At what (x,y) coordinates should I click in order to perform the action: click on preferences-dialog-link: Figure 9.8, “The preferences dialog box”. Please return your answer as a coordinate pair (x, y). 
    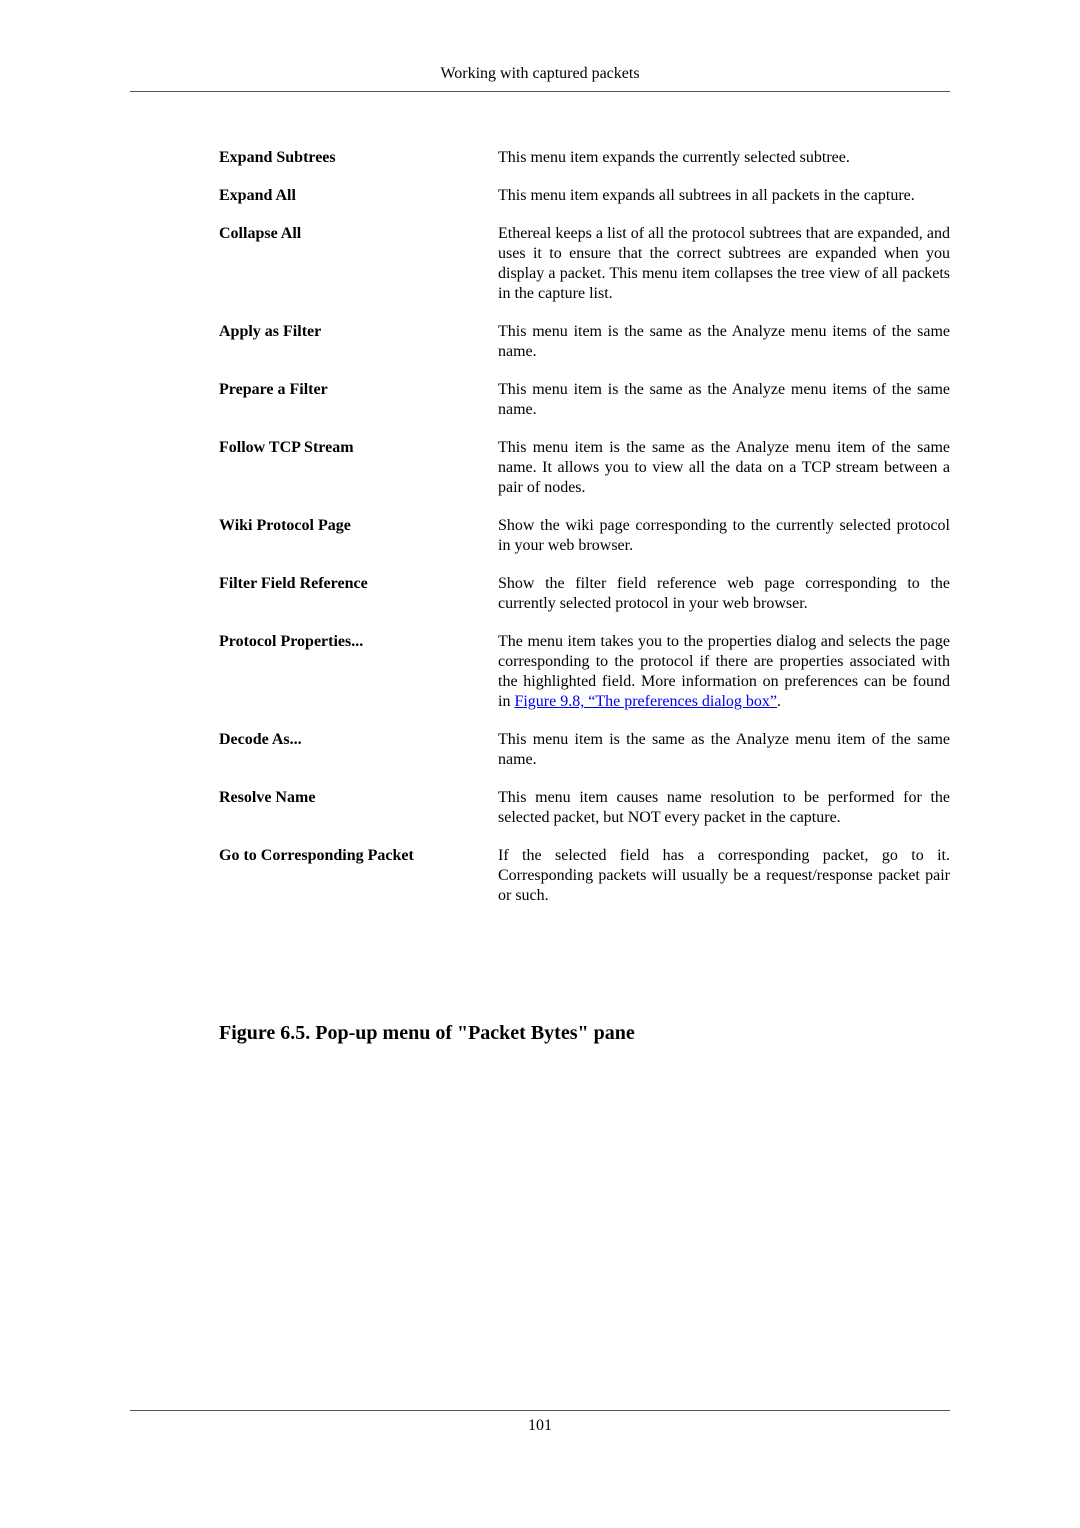
    Looking at the image, I should click on (645, 701).